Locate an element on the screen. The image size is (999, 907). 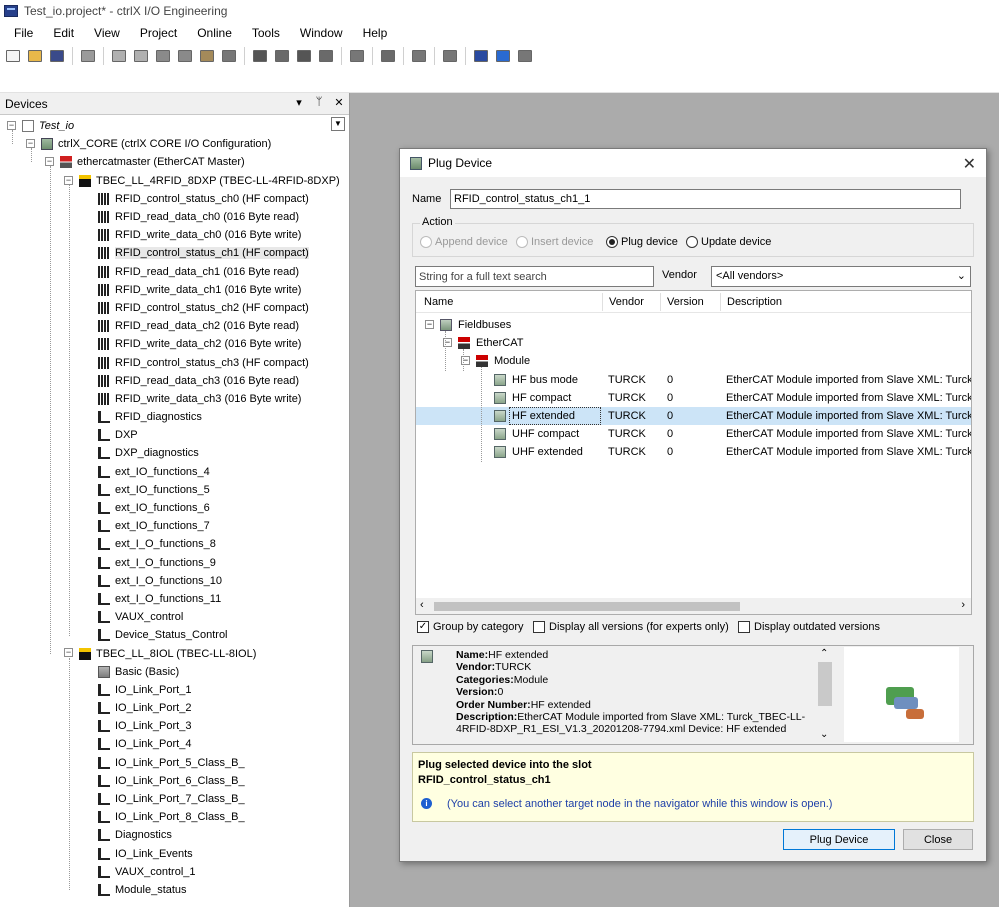
tree-node: IO_Link_Port_7_Class_B_ is located at coordinates (174, 799).